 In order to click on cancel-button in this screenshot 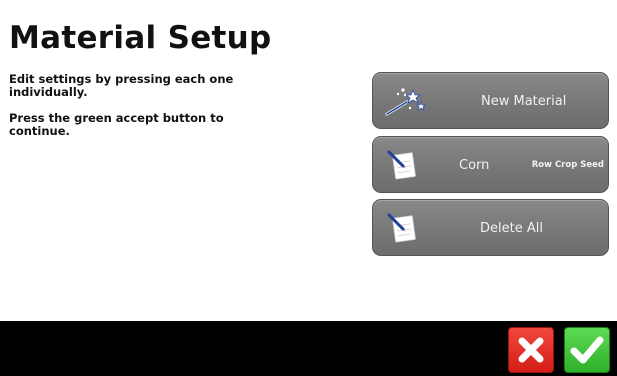, I will do `click(531, 350)`.